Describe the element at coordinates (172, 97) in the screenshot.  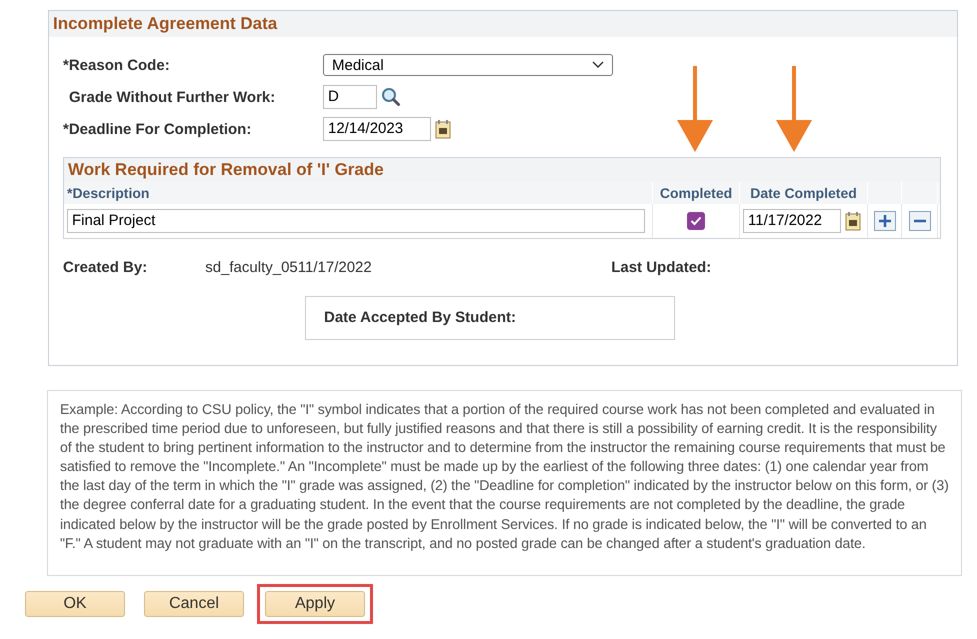
I see `field-label: Grade Without Further Work:` at that location.